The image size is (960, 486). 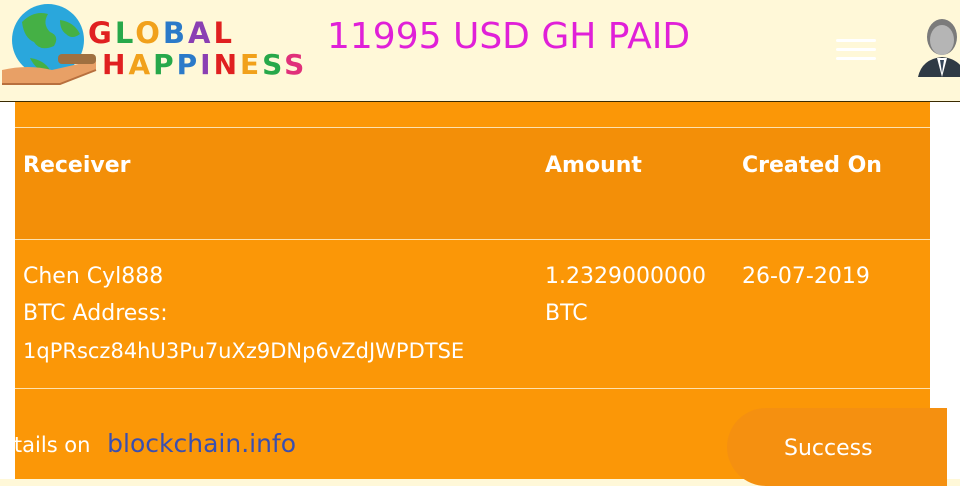 What do you see at coordinates (593, 165) in the screenshot?
I see `col-header-amount: Amount` at bounding box center [593, 165].